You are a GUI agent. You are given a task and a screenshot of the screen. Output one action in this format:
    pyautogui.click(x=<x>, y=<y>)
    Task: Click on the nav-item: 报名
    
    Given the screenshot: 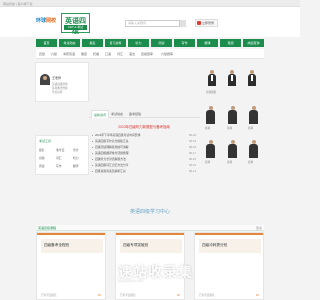 What is the action you would take?
    pyautogui.click(x=92, y=43)
    